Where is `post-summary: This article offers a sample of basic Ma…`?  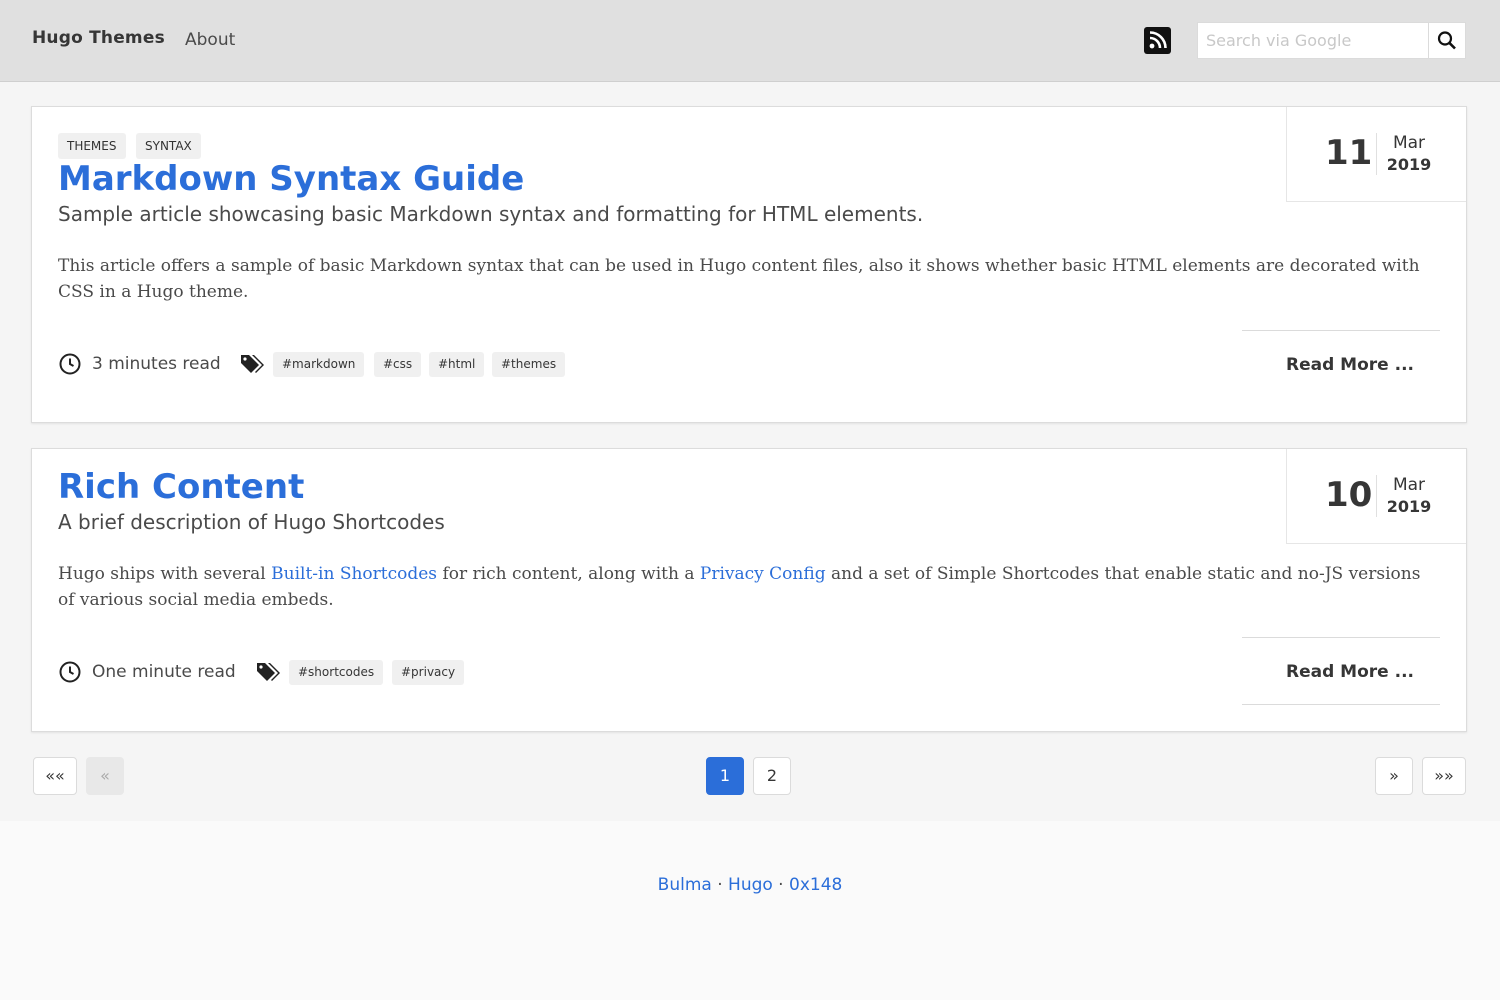 post-summary: This article offers a sample of basic Ma… is located at coordinates (739, 279).